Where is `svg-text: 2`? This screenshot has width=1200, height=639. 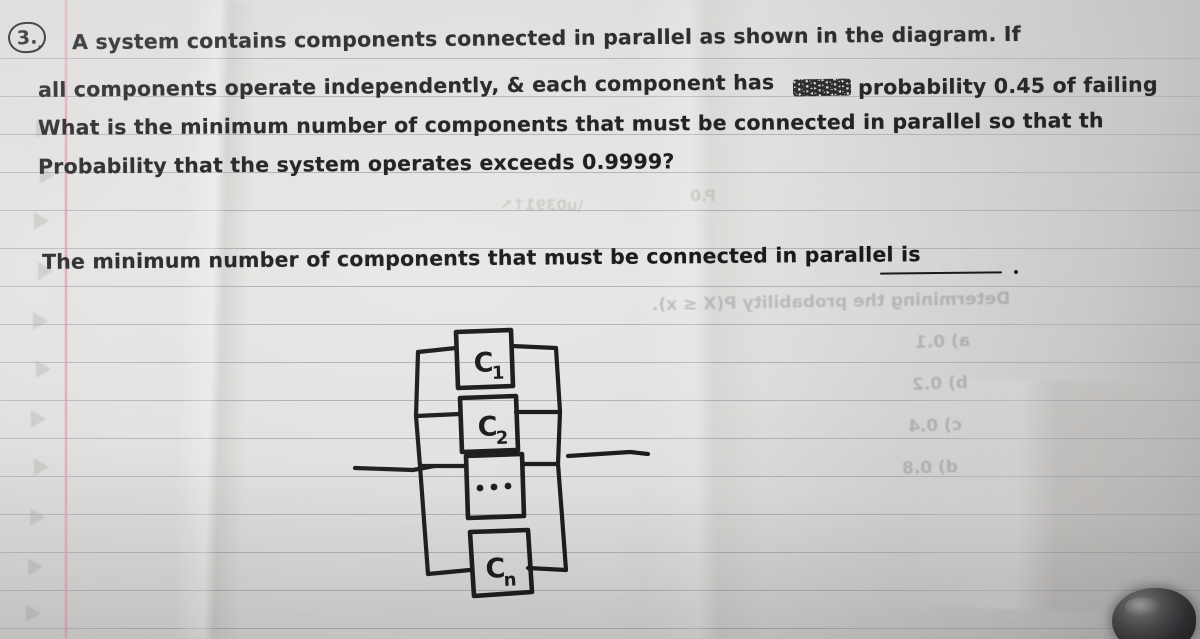
svg-text: 2 is located at coordinates (501, 438).